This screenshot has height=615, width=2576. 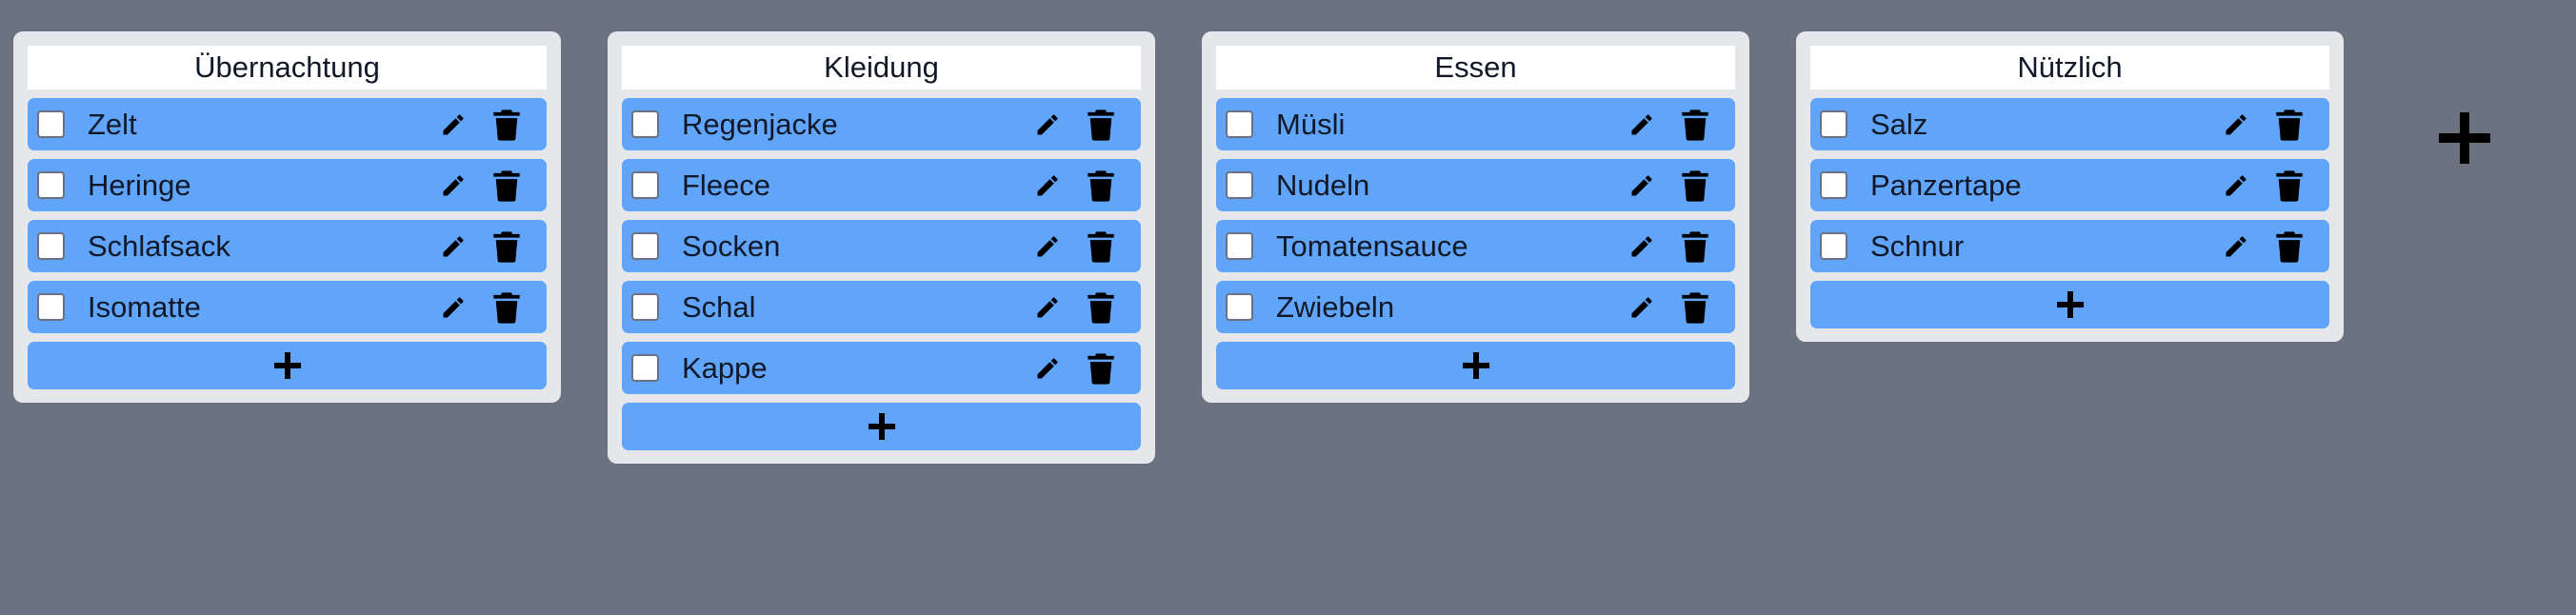 What do you see at coordinates (1372, 245) in the screenshot?
I see `item-label: Tomatensauce` at bounding box center [1372, 245].